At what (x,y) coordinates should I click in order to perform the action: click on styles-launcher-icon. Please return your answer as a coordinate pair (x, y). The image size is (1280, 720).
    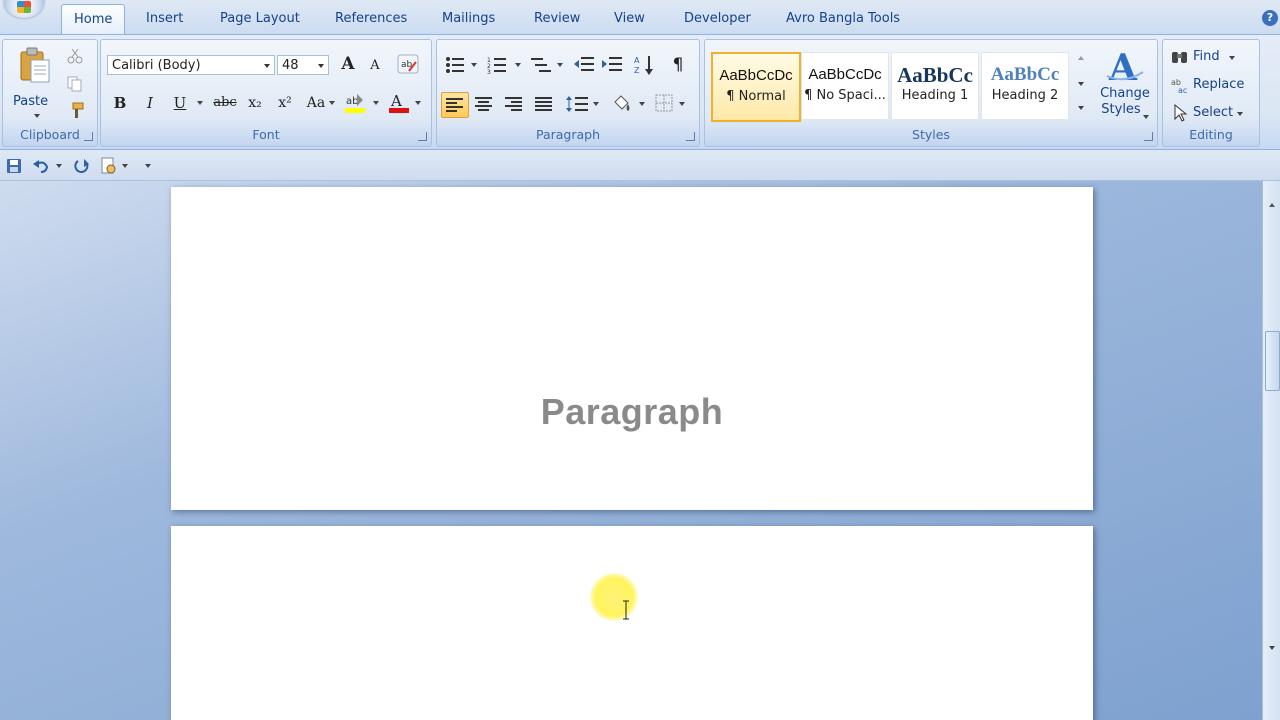
    Looking at the image, I should click on (1148, 136).